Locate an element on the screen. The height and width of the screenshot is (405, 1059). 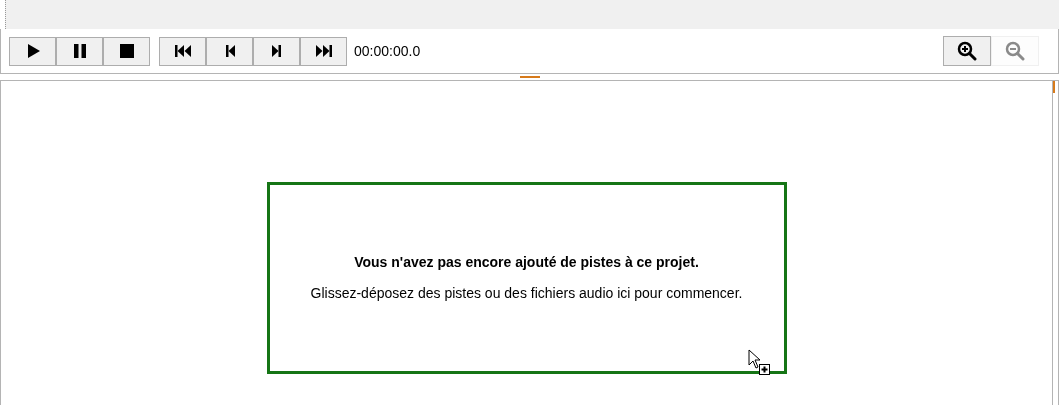
skip-back-icon is located at coordinates (182, 51).